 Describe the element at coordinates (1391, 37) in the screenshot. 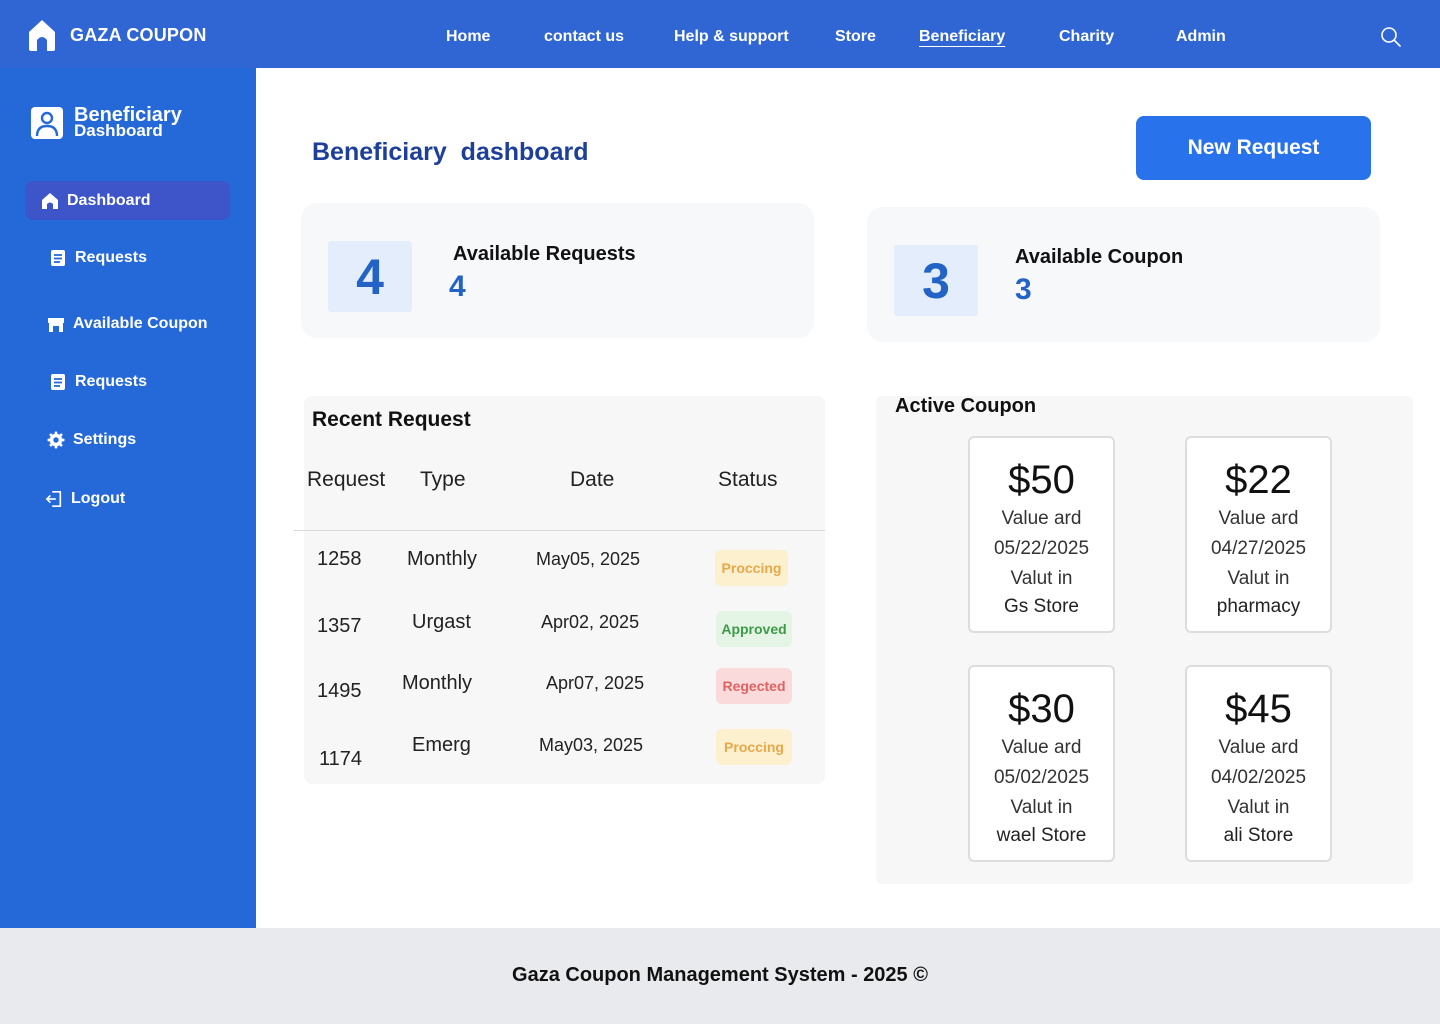

I see `search-icon` at that location.